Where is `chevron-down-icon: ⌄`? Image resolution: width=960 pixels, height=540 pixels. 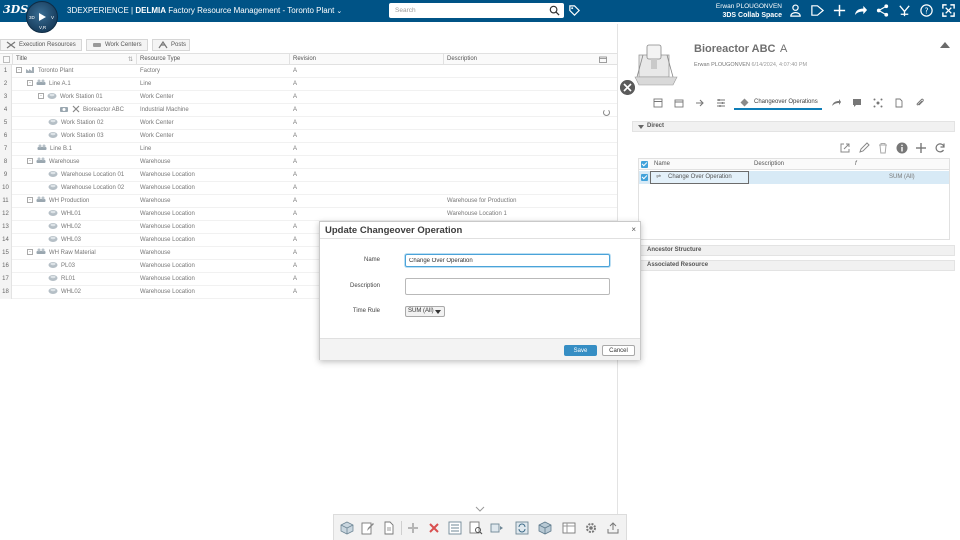
chevron-down-icon: ⌄ is located at coordinates (339, 11).